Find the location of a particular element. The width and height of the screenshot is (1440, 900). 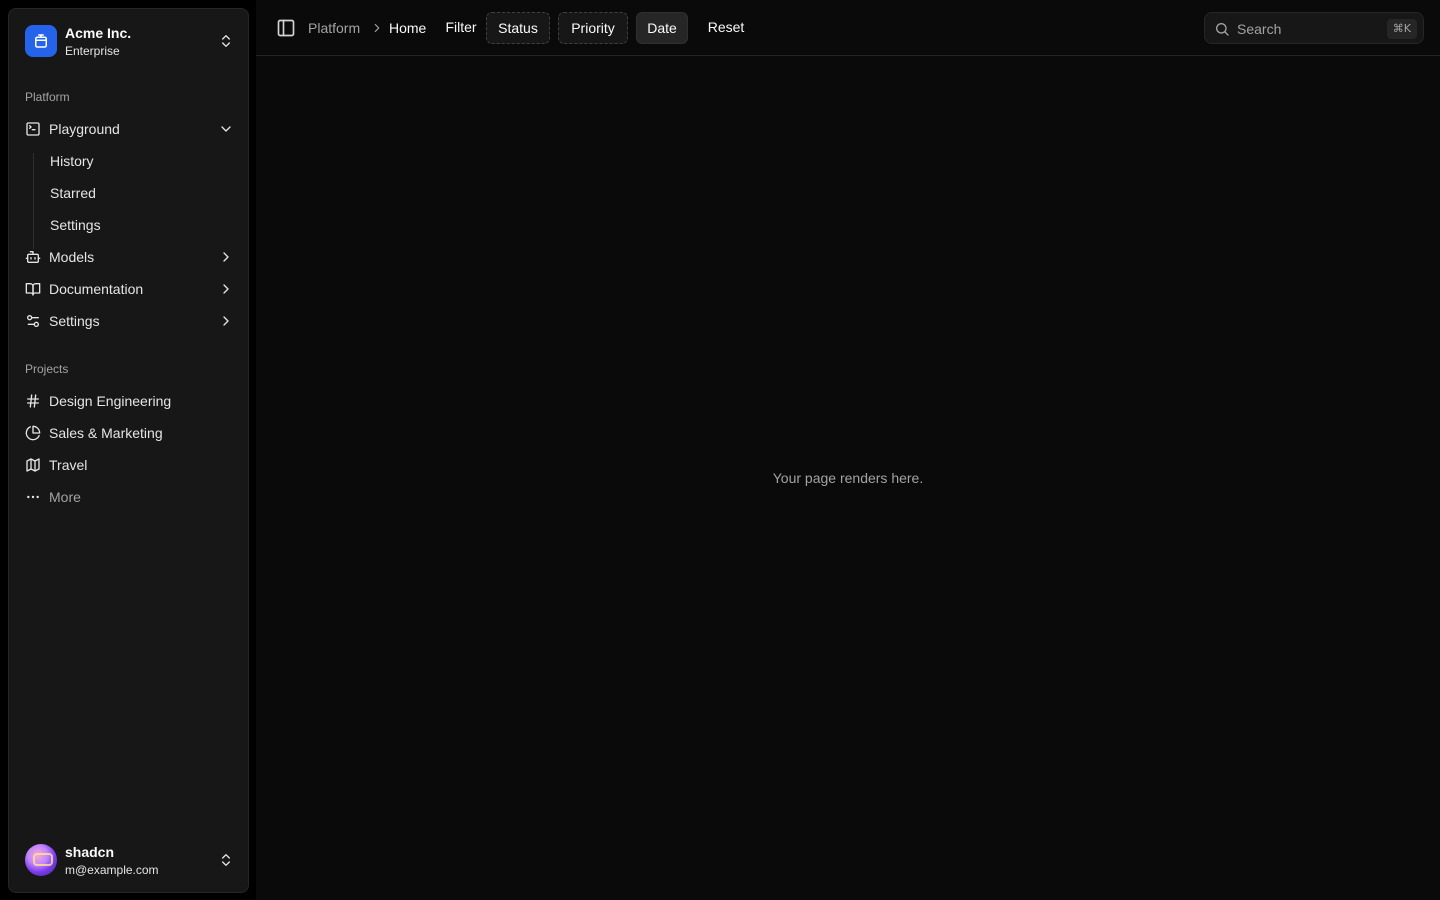

team-plan: Enterprise is located at coordinates (92, 51).